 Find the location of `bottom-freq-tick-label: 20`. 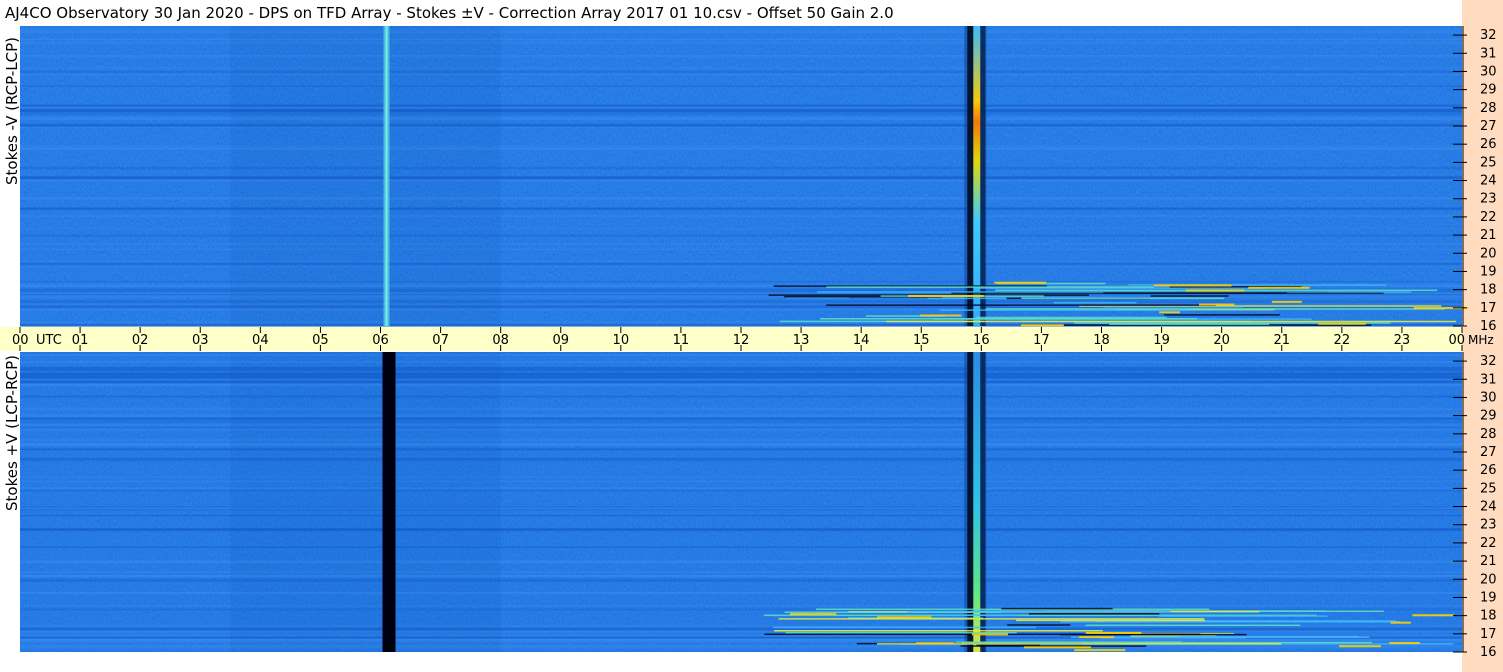

bottom-freq-tick-label: 20 is located at coordinates (1488, 579).